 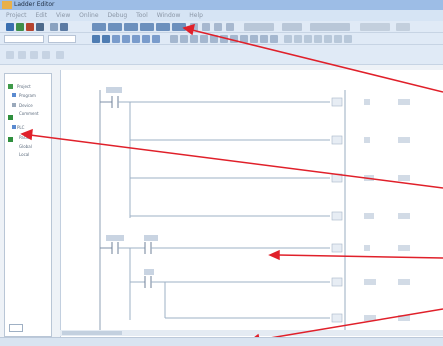 I want to click on scrollbar-thumb, so click(x=92, y=333).